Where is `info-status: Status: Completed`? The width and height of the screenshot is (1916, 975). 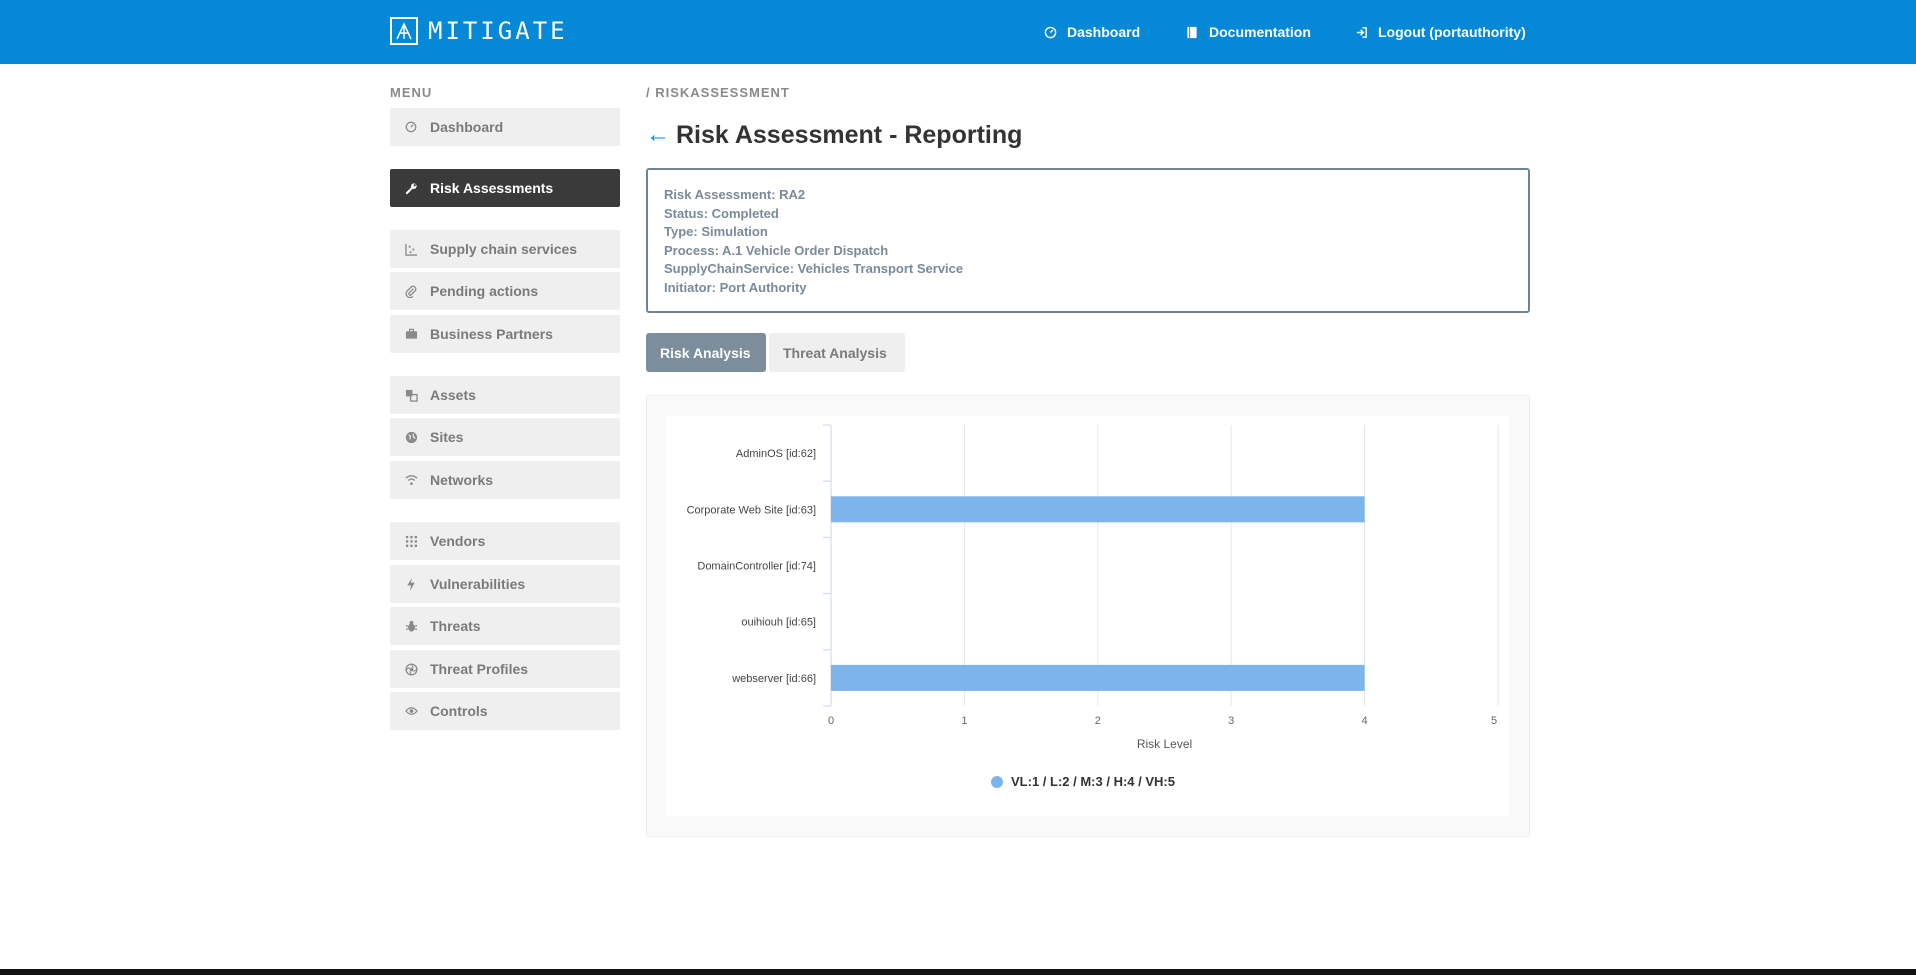 info-status: Status: Completed is located at coordinates (721, 213).